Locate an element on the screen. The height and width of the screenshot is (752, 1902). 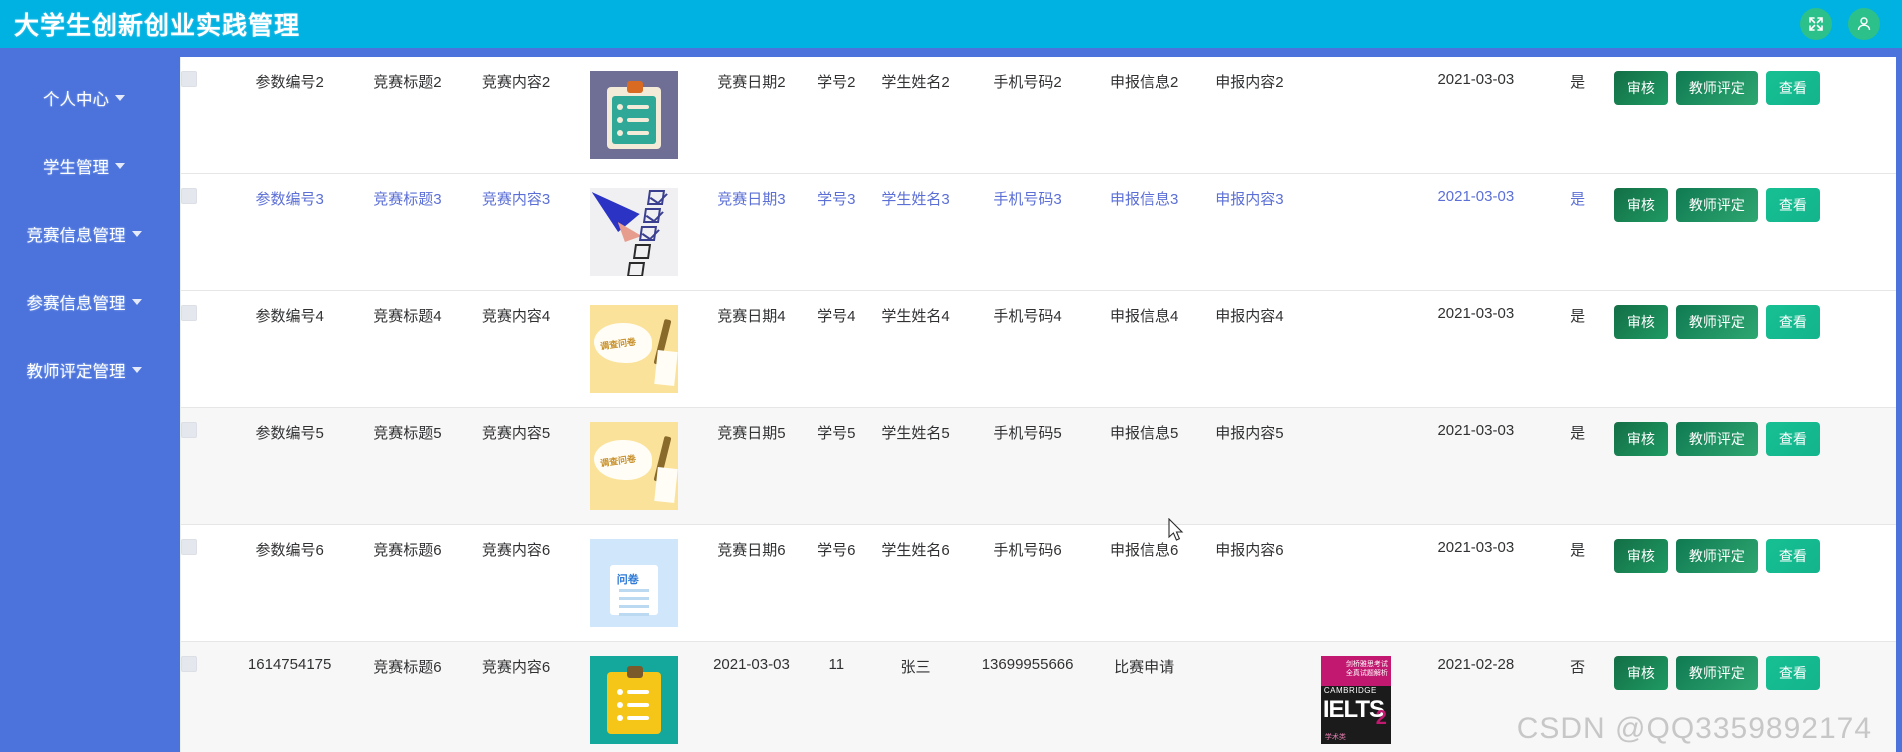
cell-competition-image: 问卷 is located at coordinates (633, 583).